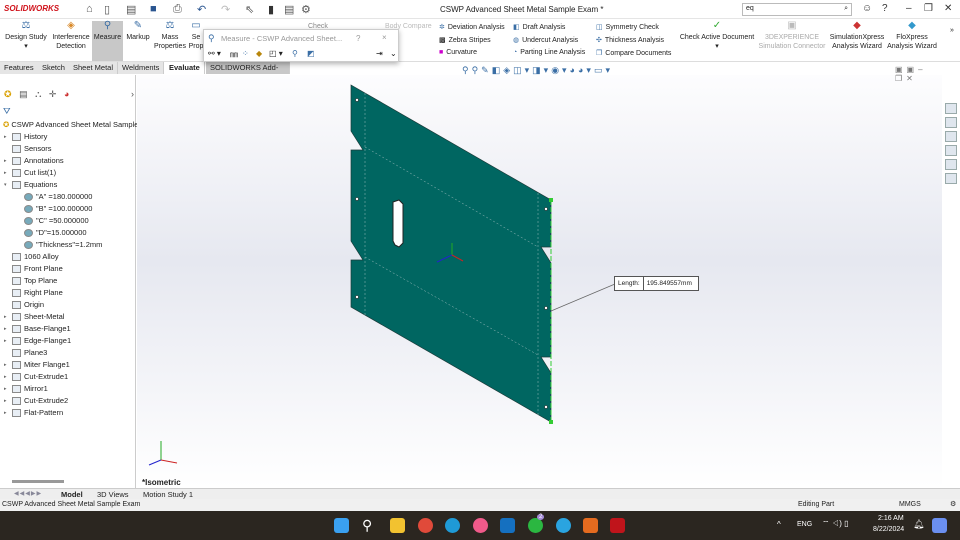 This screenshot has height=540, width=960. What do you see at coordinates (952, 30) in the screenshot?
I see `ribbon-overflow-icon: »` at bounding box center [952, 30].